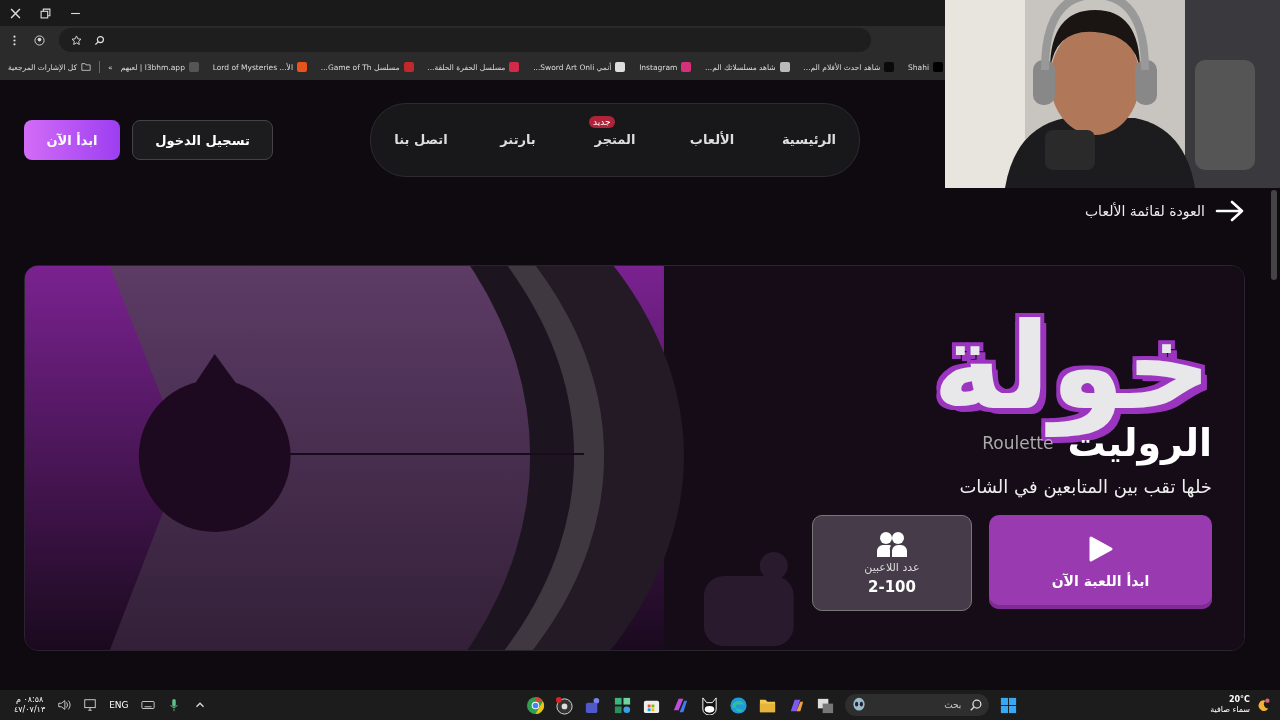 The image size is (1280, 720). What do you see at coordinates (518, 140) in the screenshot?
I see `nav-link: بارتنر` at bounding box center [518, 140].